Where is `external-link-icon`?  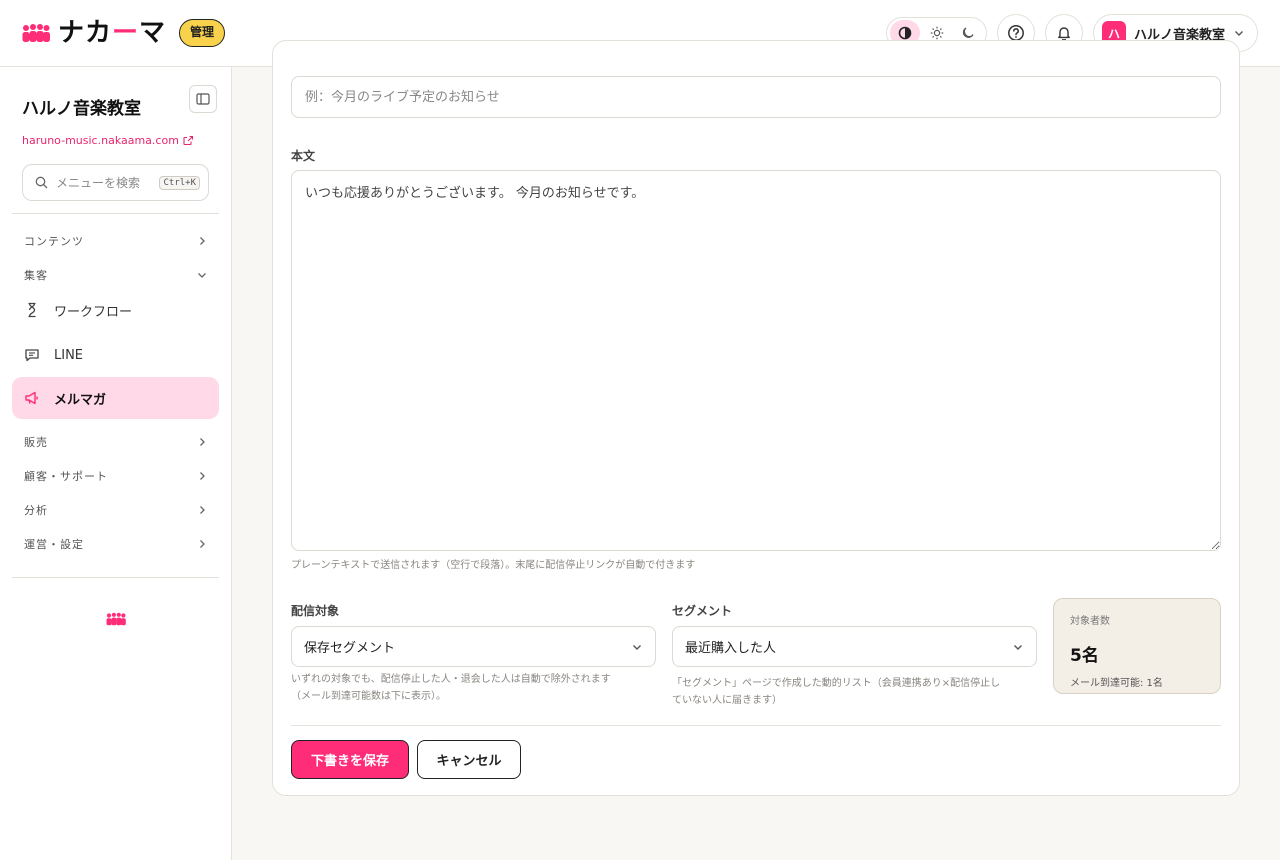 external-link-icon is located at coordinates (188, 140).